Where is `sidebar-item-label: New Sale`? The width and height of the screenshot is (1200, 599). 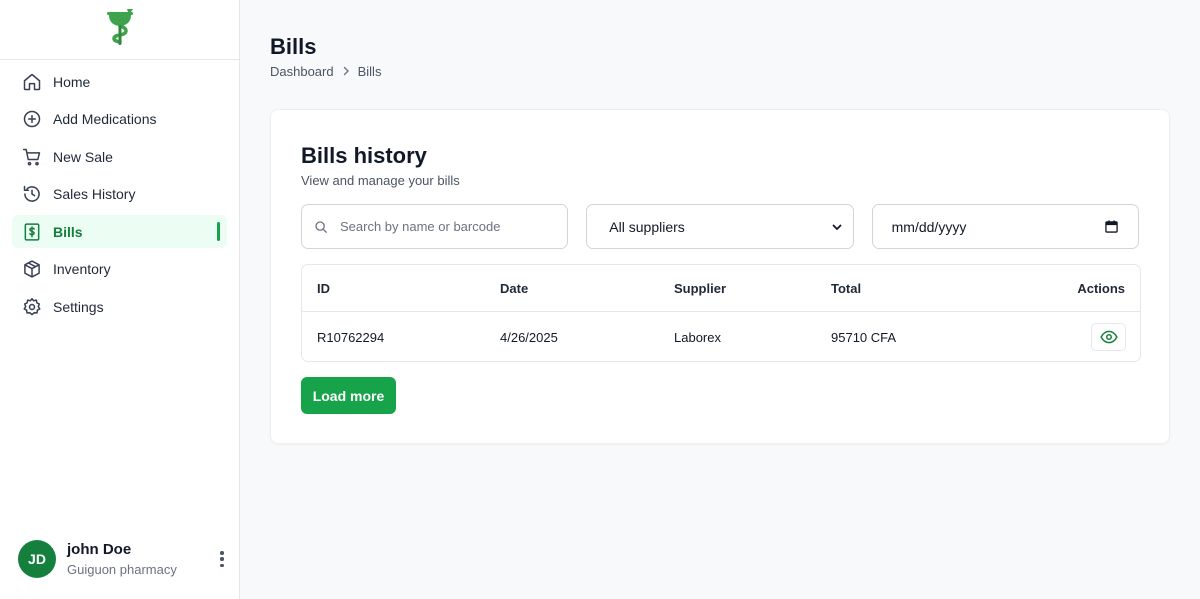 sidebar-item-label: New Sale is located at coordinates (83, 156).